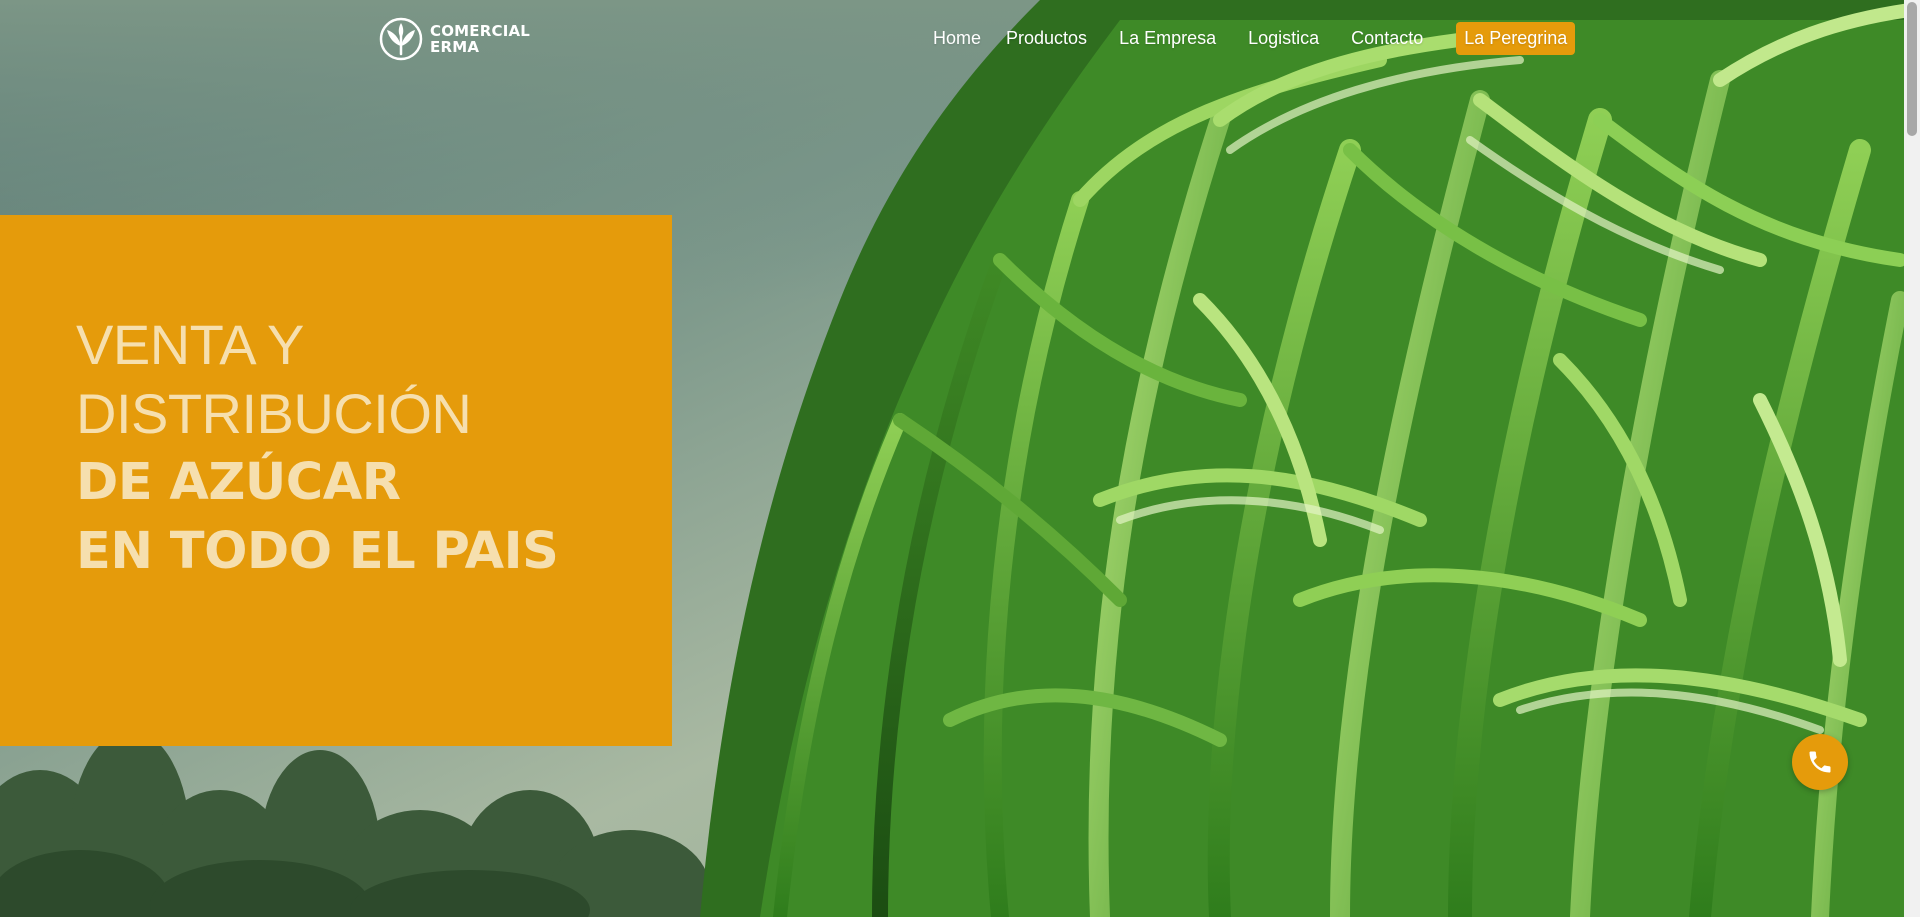 The image size is (1920, 917). Describe the element at coordinates (274, 413) in the screenshot. I see `hero-line-2: DISTRIBUCIÓN` at that location.